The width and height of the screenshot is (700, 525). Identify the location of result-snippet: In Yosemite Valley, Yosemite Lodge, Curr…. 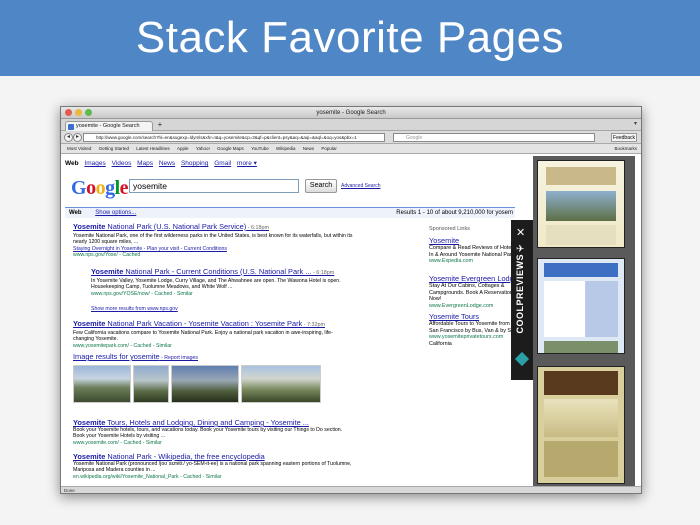
(216, 284).